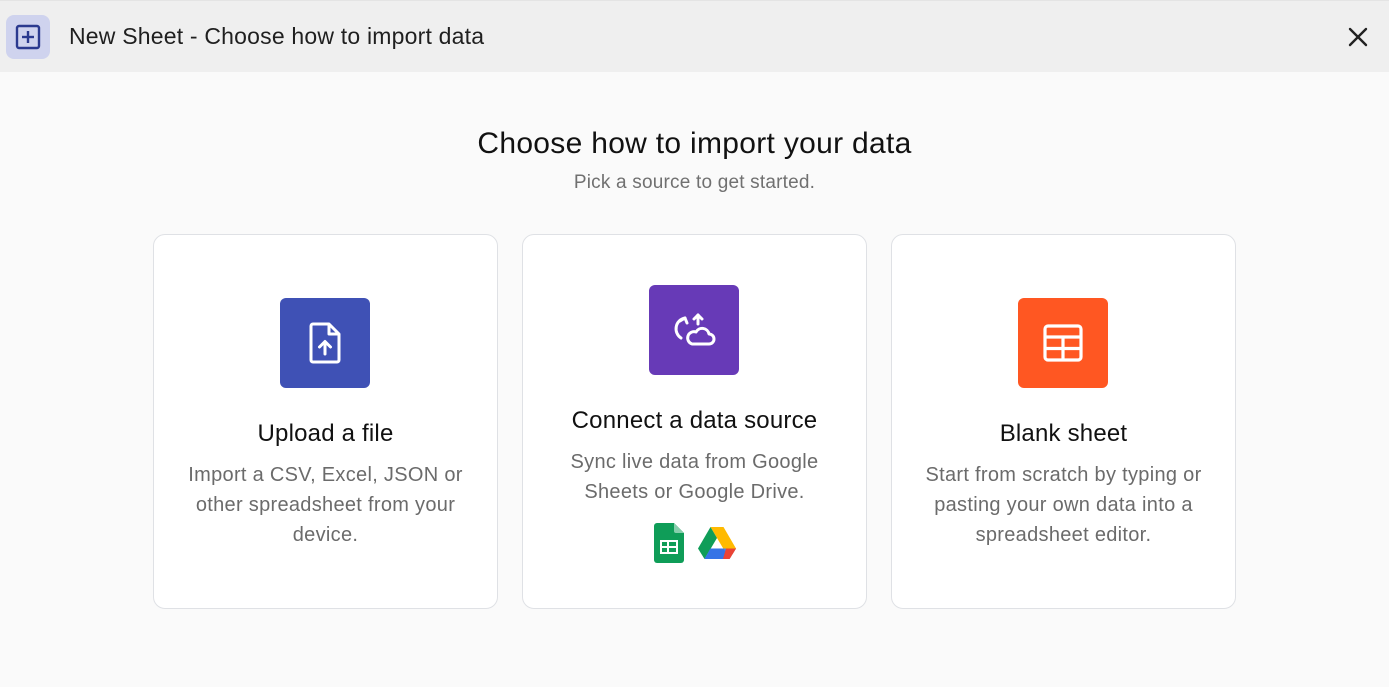 This screenshot has height=687, width=1389. I want to click on google-sheets-icon, so click(668, 543).